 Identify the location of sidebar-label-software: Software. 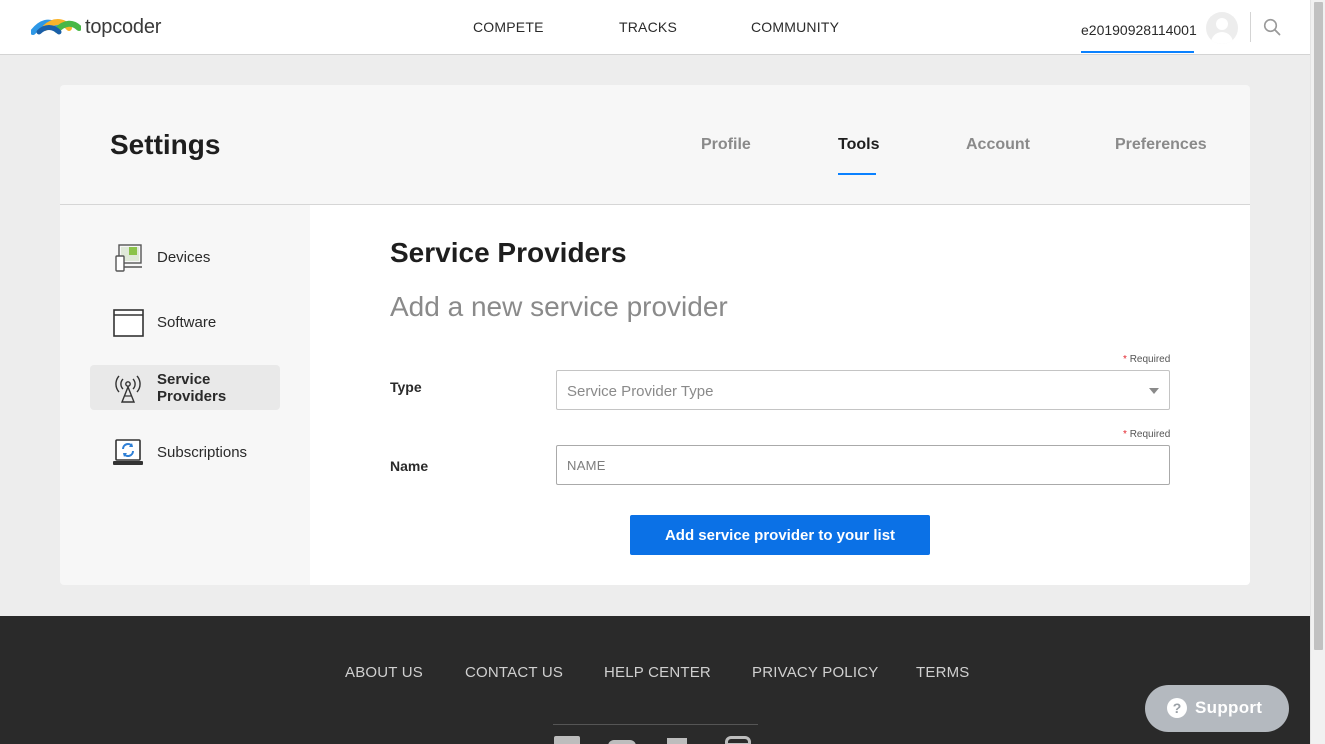
(187, 322).